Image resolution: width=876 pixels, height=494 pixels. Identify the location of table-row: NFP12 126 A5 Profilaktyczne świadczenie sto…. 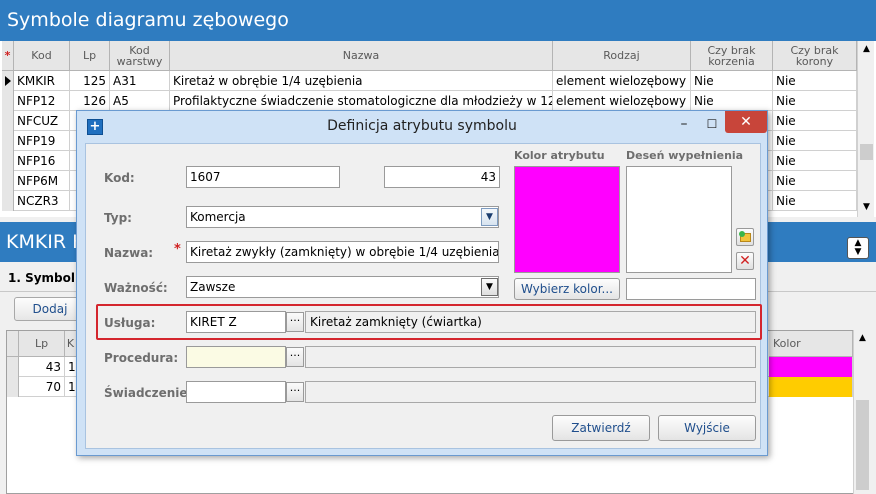
(429, 101).